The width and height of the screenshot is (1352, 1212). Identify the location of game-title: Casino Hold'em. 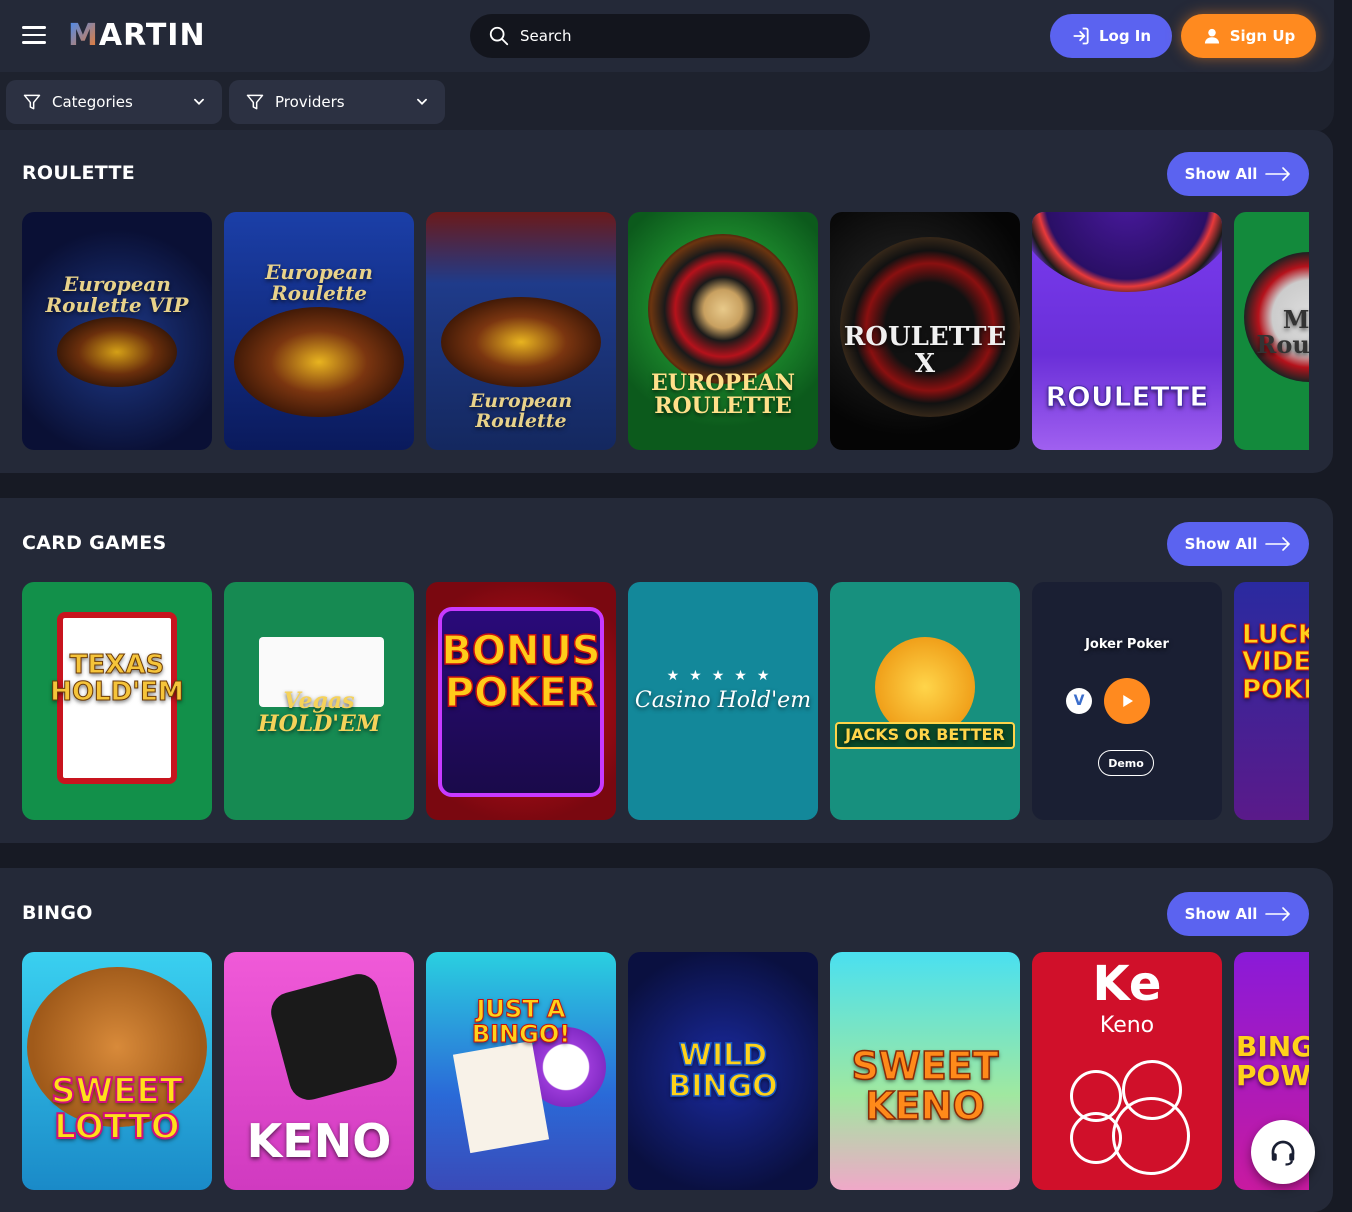
(723, 701).